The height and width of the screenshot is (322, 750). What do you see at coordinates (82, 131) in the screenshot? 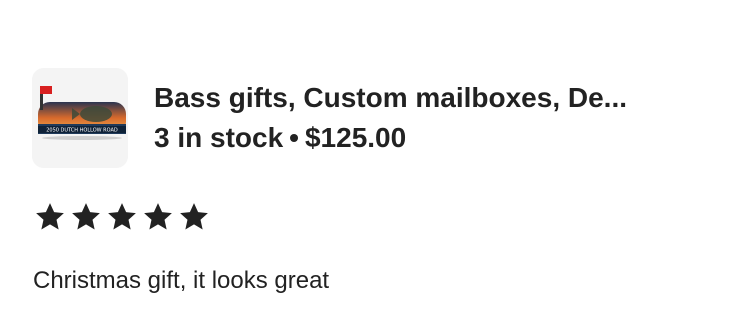
I see `thumbnail-caption: 2050 DUTCH HOLLOW ROAD` at bounding box center [82, 131].